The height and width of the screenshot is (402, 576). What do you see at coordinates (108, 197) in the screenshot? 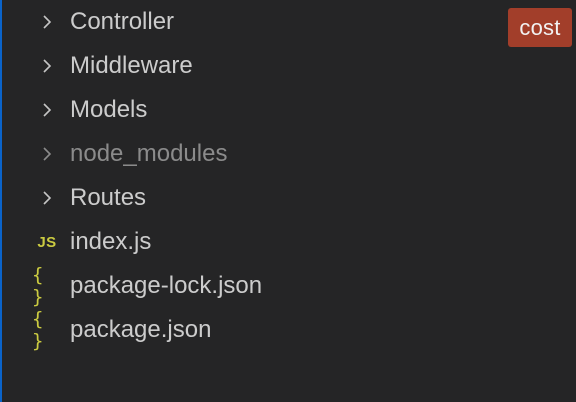
I see `folder-label: Routes` at bounding box center [108, 197].